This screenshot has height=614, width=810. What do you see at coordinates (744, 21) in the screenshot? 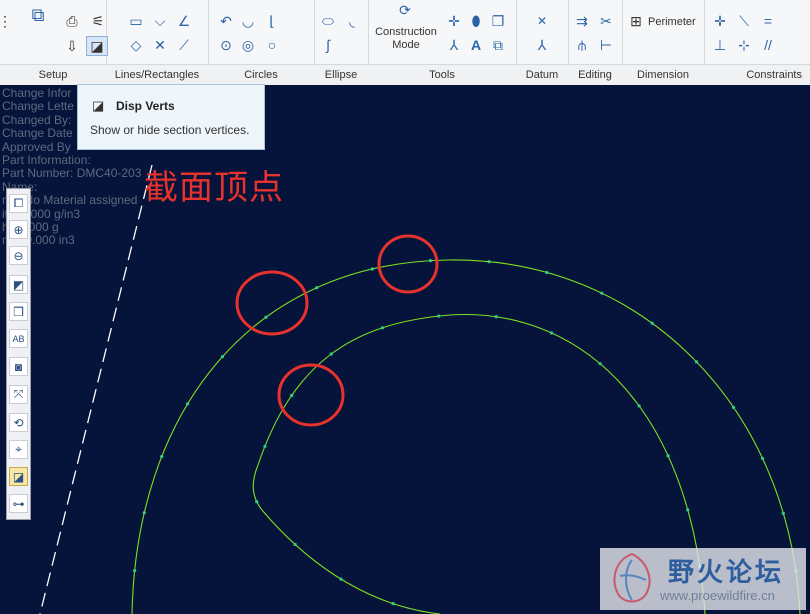
I see `vertical-constraint-icon: ⟍` at bounding box center [744, 21].